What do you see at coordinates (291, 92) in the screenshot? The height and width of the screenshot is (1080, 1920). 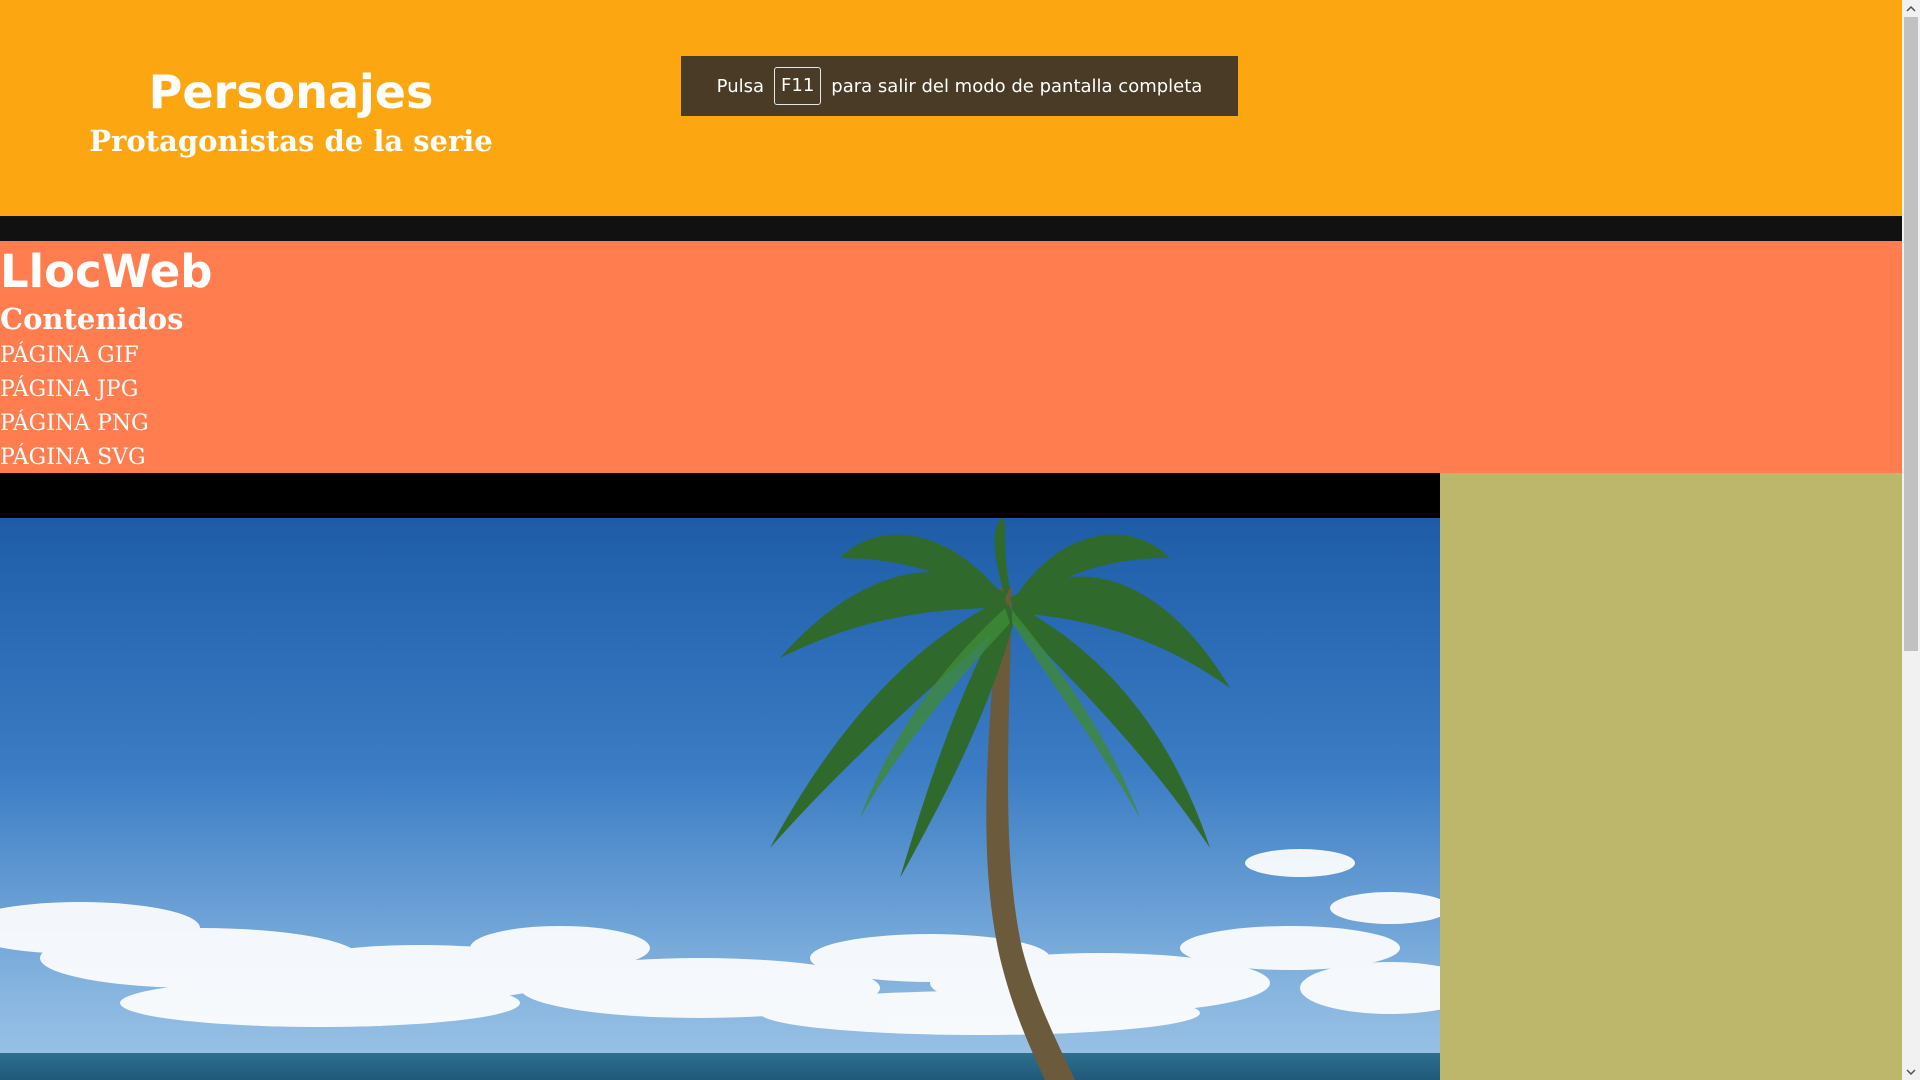 I see `page-title: Personajes` at bounding box center [291, 92].